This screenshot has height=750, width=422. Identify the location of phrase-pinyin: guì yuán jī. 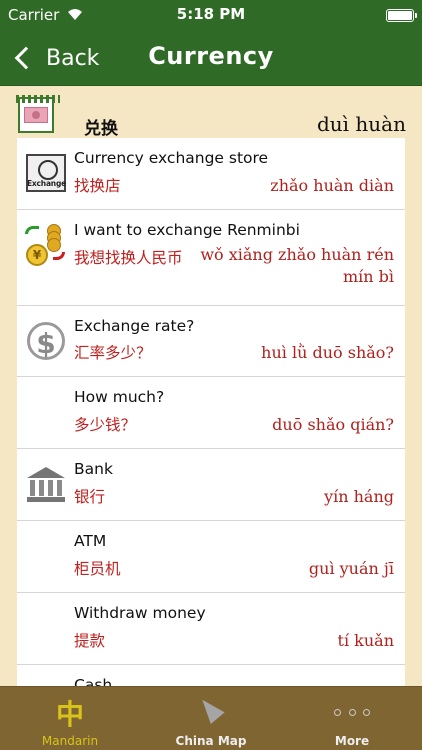
(351, 568).